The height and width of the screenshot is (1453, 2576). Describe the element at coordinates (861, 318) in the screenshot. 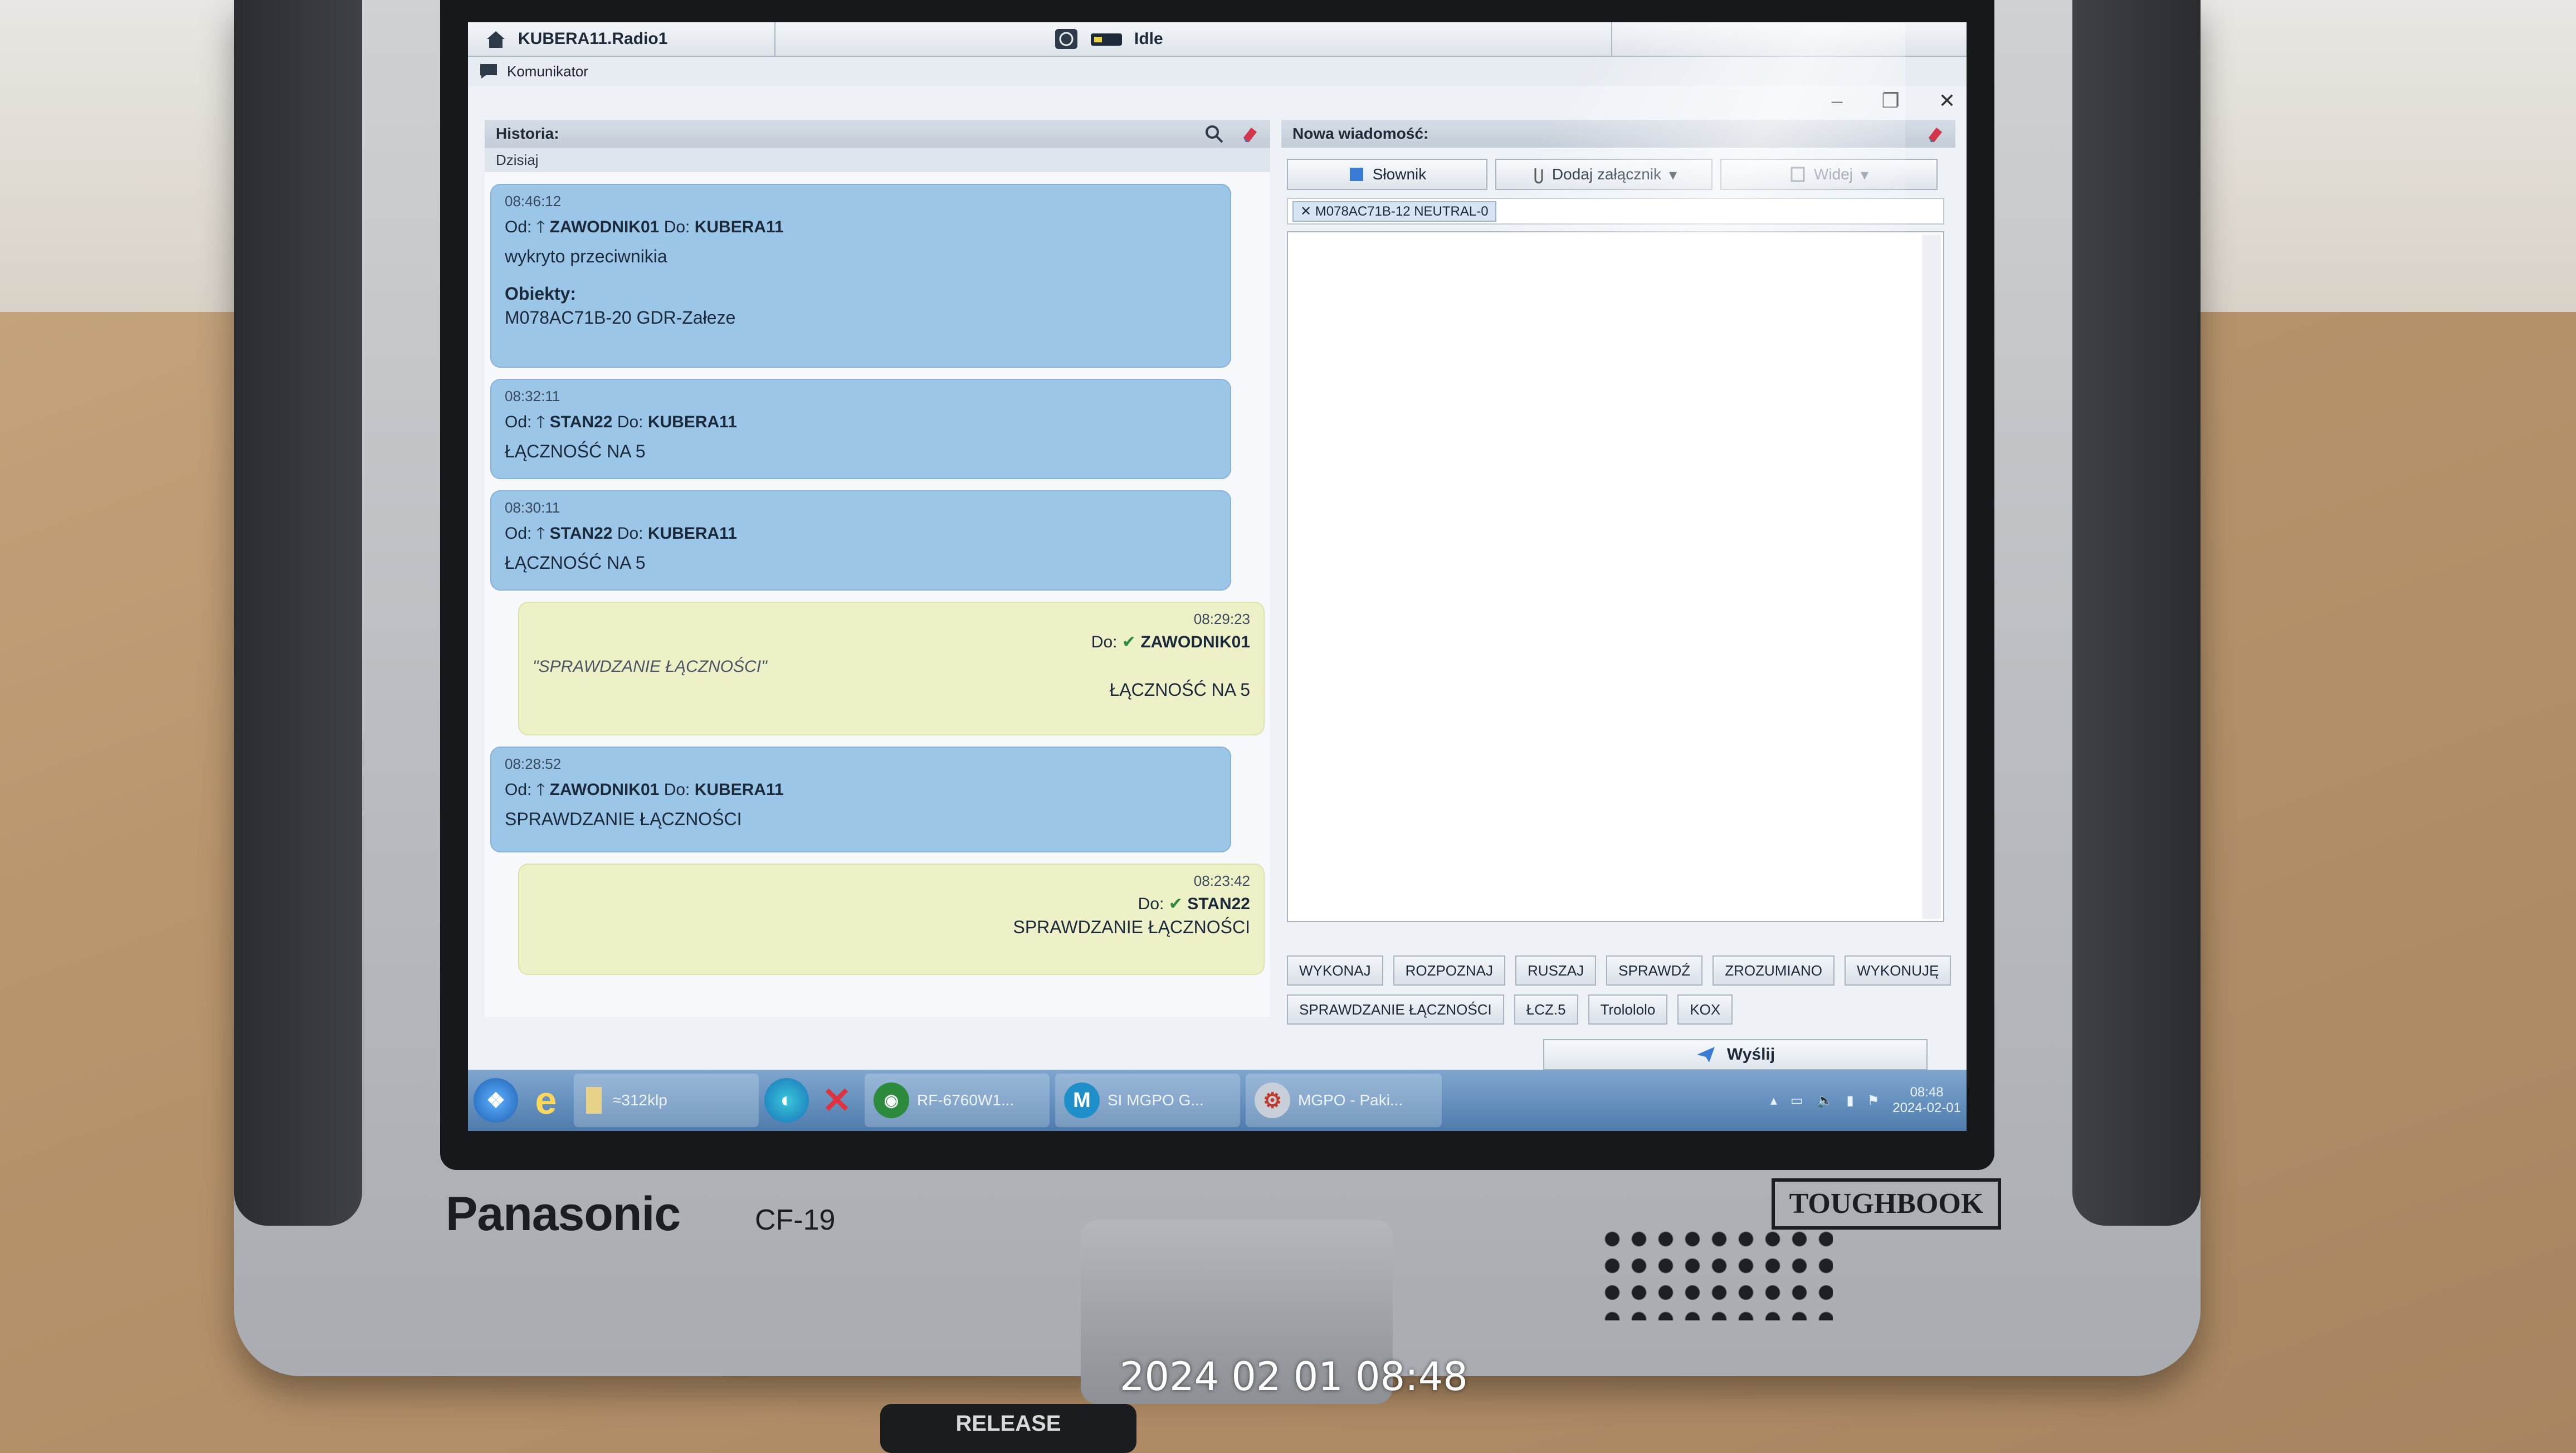

I see `object-link: M078AC71B-20 GDR-Załeze` at that location.